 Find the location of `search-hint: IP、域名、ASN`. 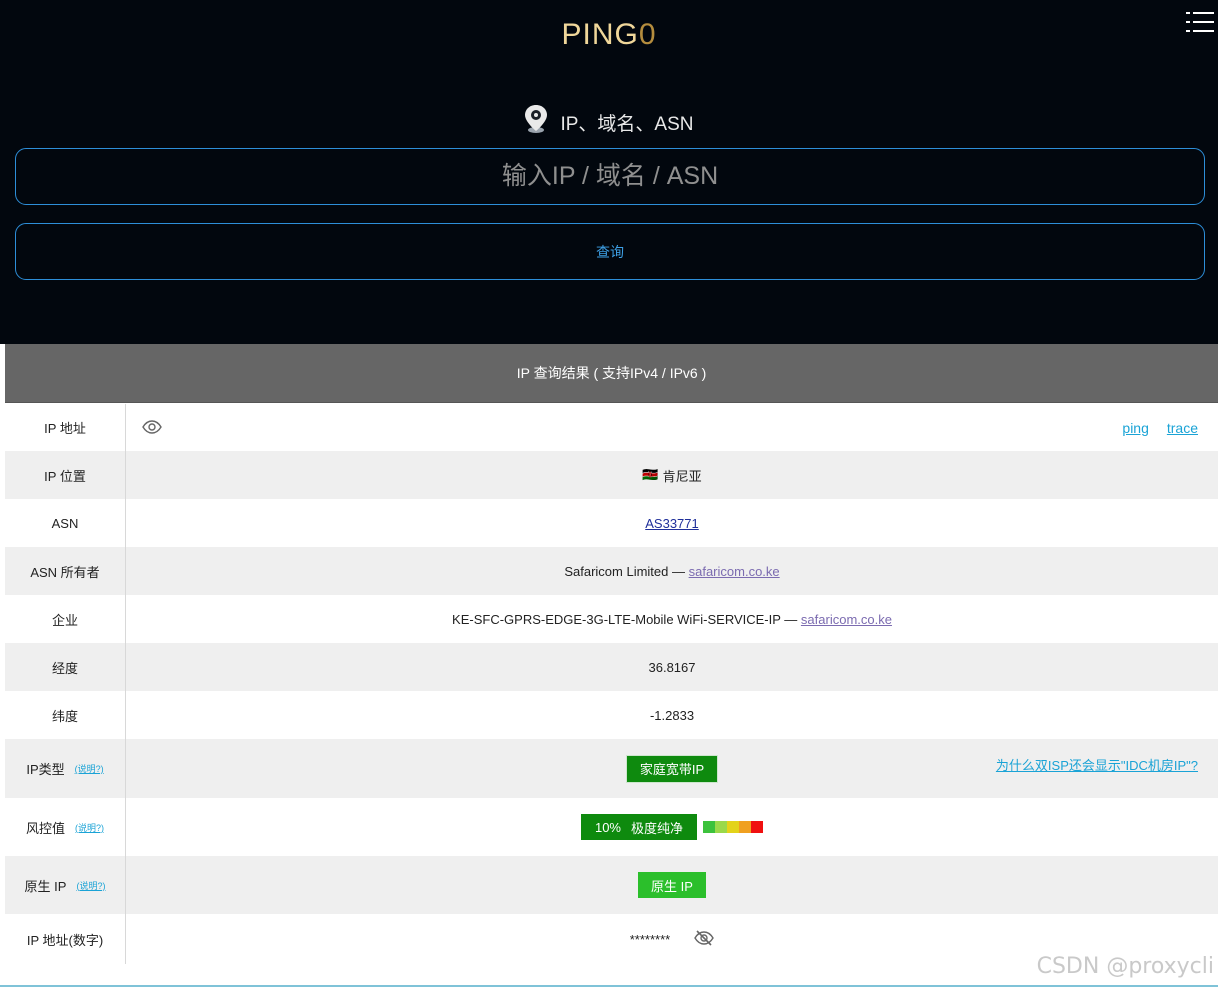

search-hint: IP、域名、ASN is located at coordinates (609, 122).